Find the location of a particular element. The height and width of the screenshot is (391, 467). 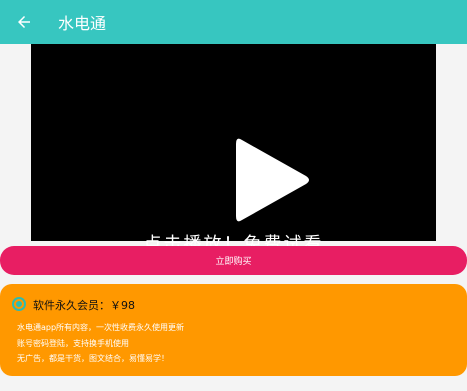

plan-radio is located at coordinates (19, 304).